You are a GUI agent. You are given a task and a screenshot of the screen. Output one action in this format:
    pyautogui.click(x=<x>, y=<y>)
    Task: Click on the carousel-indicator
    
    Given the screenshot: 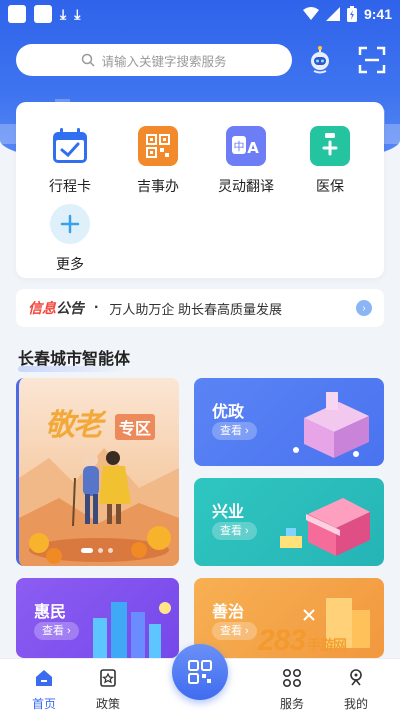 What is the action you would take?
    pyautogui.click(x=97, y=550)
    